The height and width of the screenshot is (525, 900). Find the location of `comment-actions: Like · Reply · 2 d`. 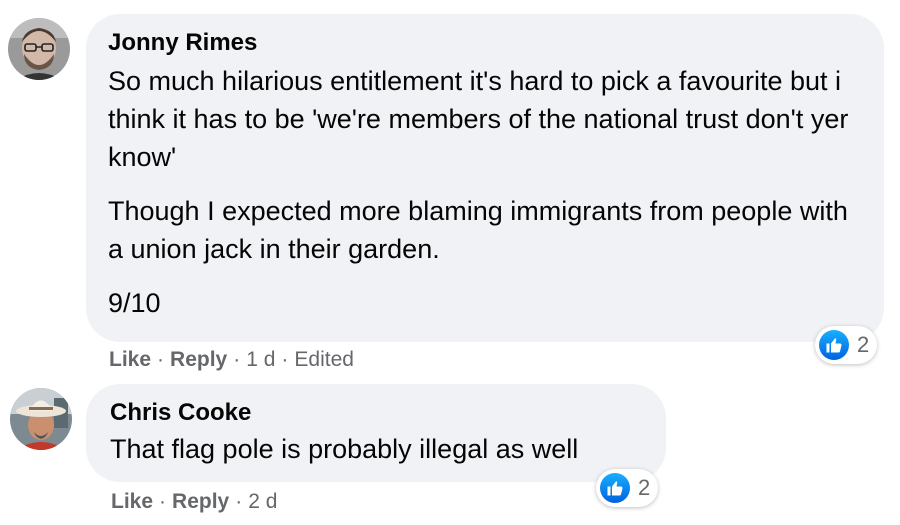

comment-actions: Like · Reply · 2 d is located at coordinates (194, 501).